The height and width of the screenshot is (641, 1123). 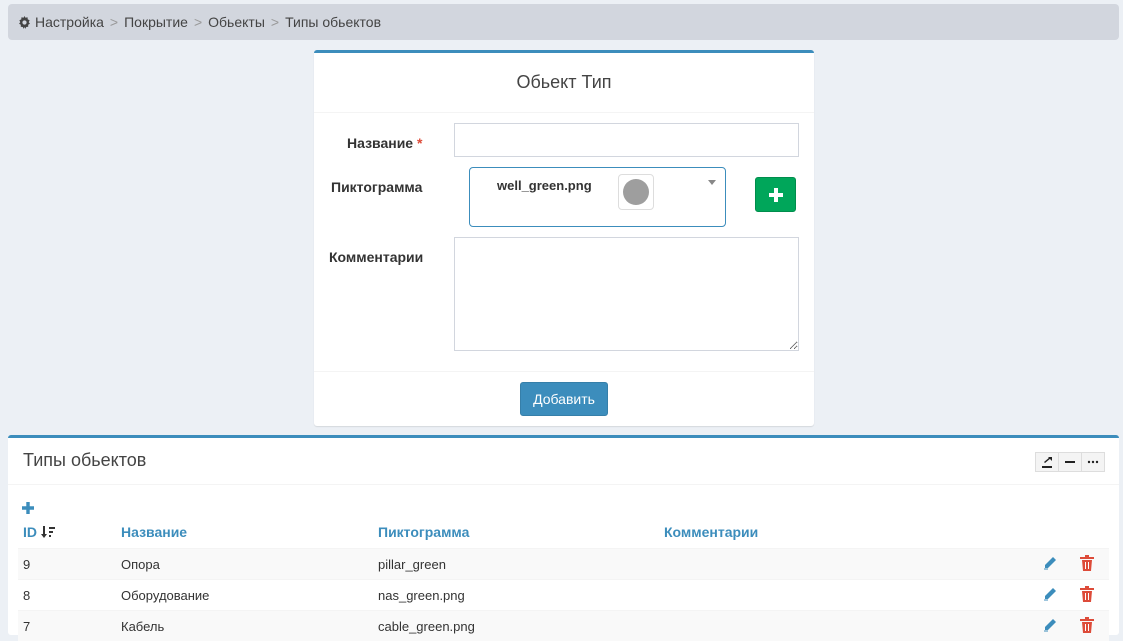 I want to click on export-button, so click(x=1047, y=462).